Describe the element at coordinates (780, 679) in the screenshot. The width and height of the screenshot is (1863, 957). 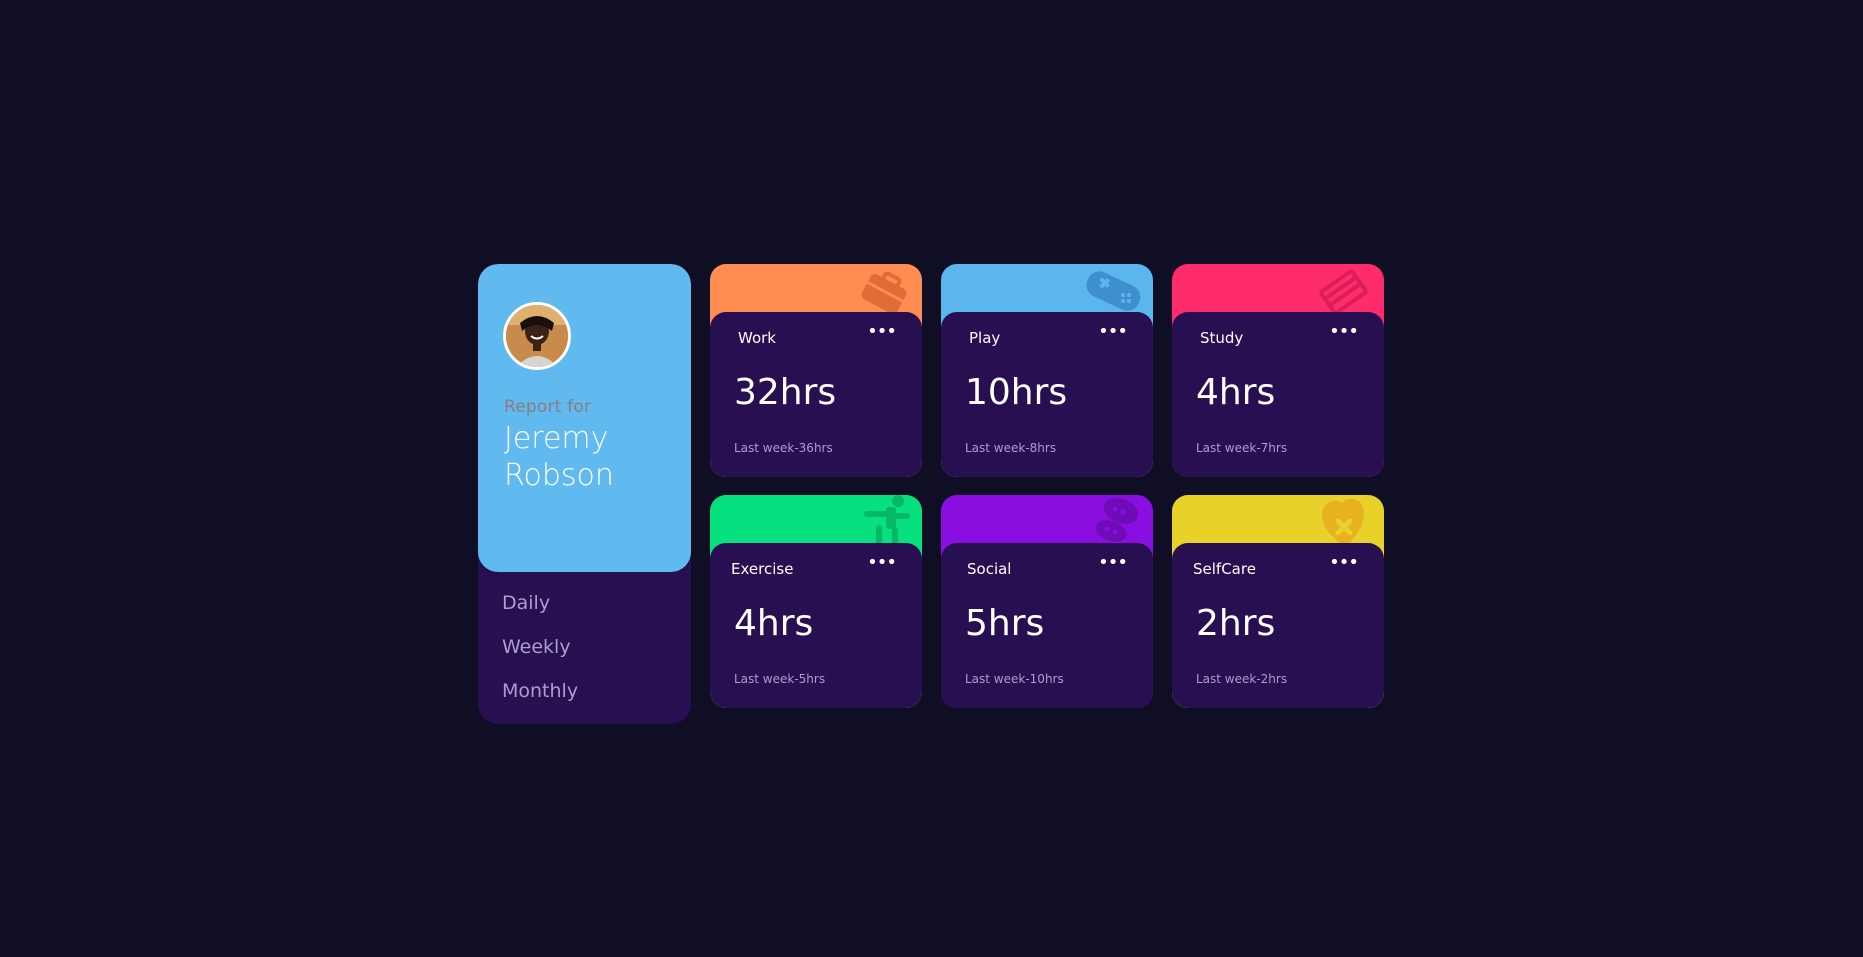
I see `card-exercise-last-week: Last week-5hrs` at that location.